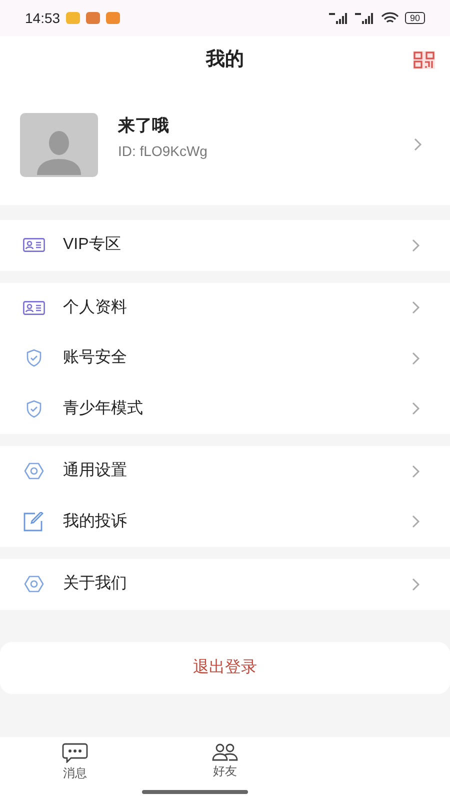 This screenshot has height=800, width=450. Describe the element at coordinates (75, 768) in the screenshot. I see `tab: 消息` at that location.